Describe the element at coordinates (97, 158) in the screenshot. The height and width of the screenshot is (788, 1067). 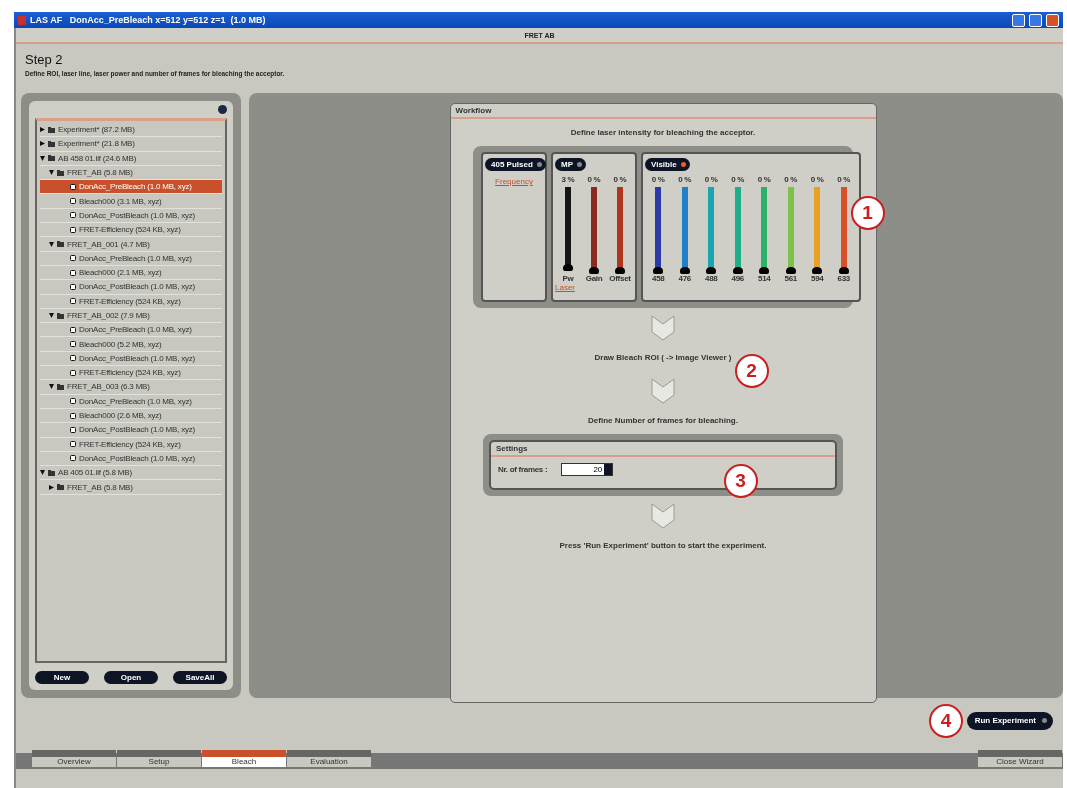
I see `tree-item-label: AB 458 01.lif (24.6 MB)` at that location.